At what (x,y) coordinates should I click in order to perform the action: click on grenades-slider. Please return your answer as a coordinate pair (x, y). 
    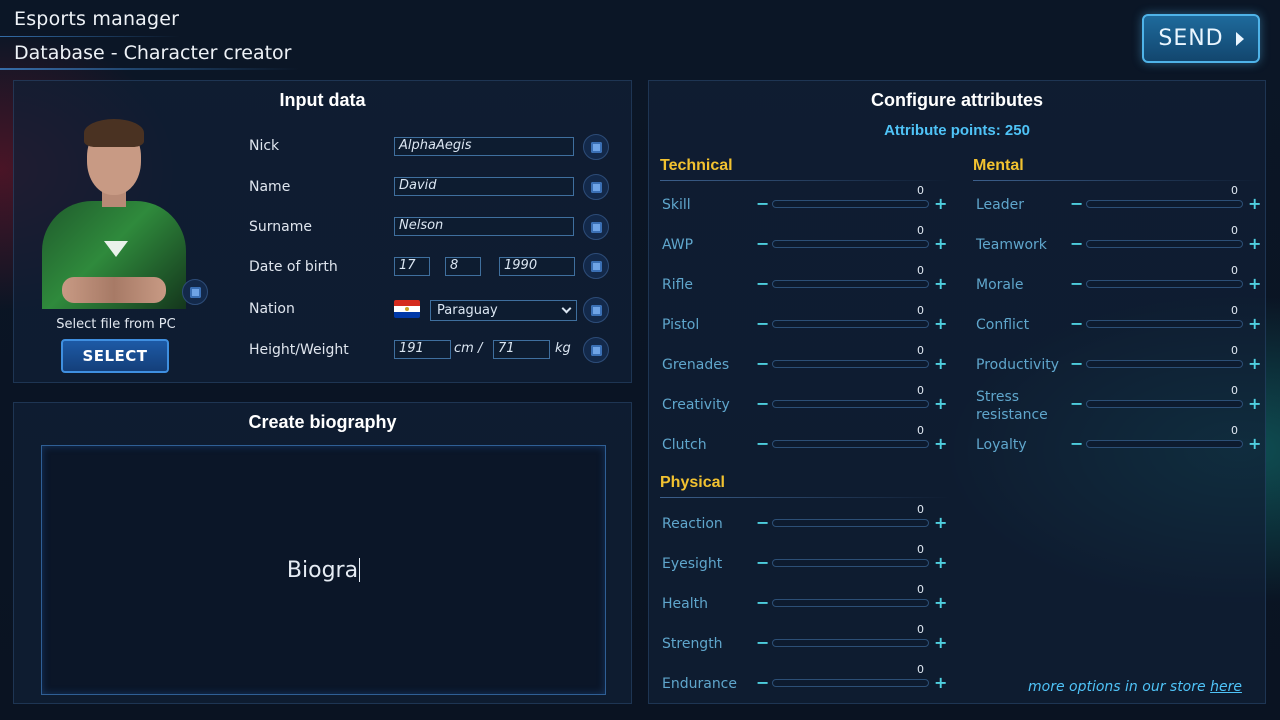
    Looking at the image, I should click on (850, 364).